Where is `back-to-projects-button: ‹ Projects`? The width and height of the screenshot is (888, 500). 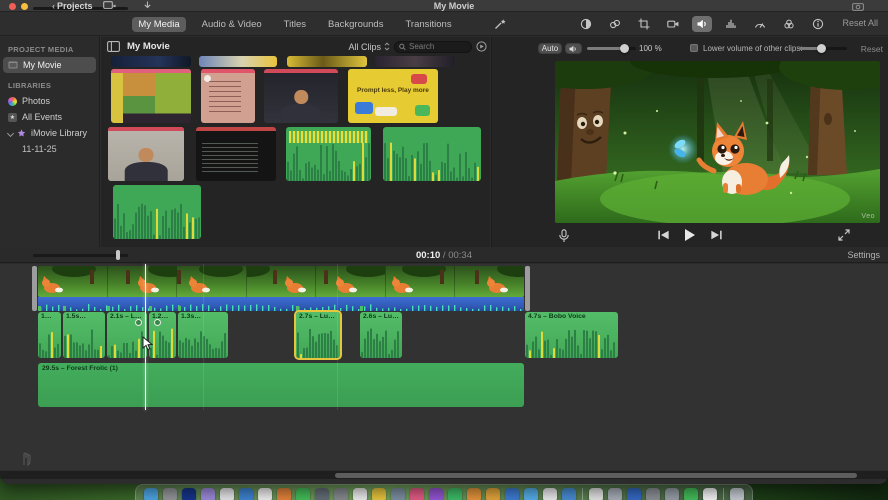
back-to-projects-button: ‹ Projects is located at coordinates (72, 6).